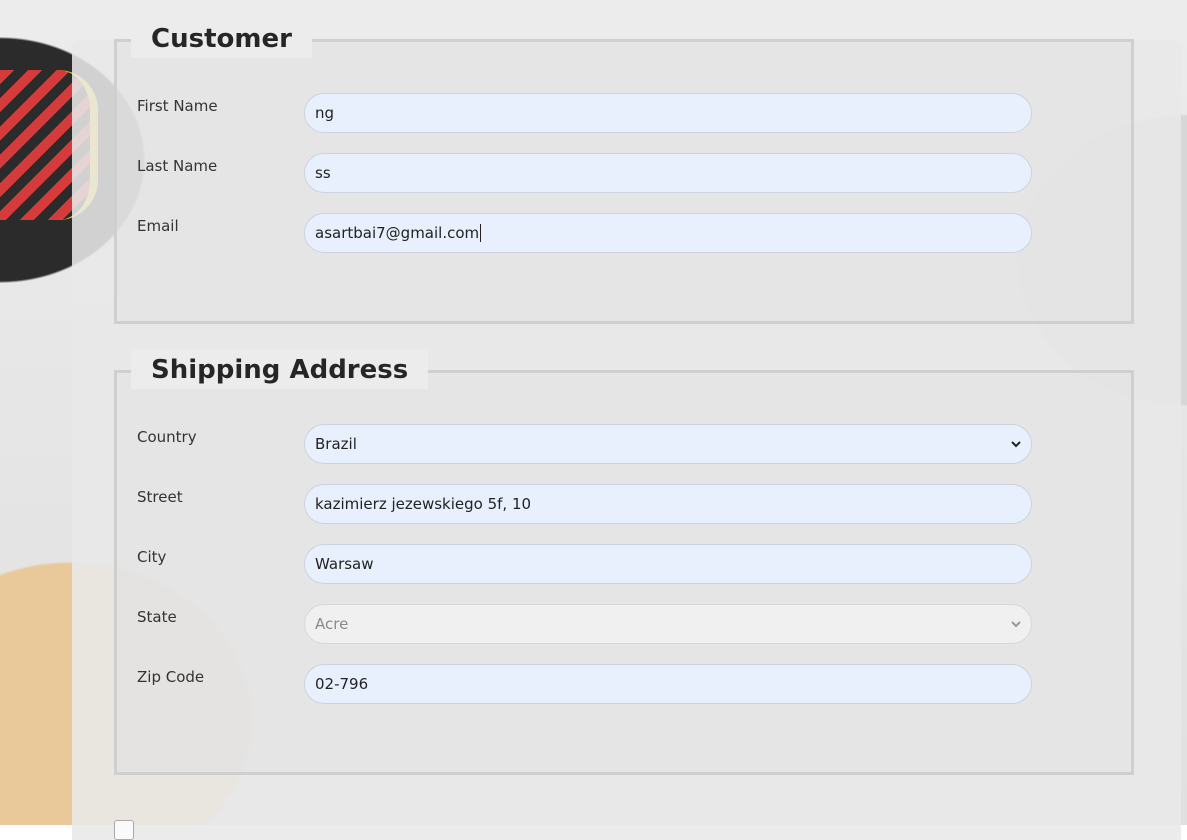 This screenshot has height=840, width=1187. I want to click on street-input: kazimierz jezewskiego 5f, 10, so click(668, 504).